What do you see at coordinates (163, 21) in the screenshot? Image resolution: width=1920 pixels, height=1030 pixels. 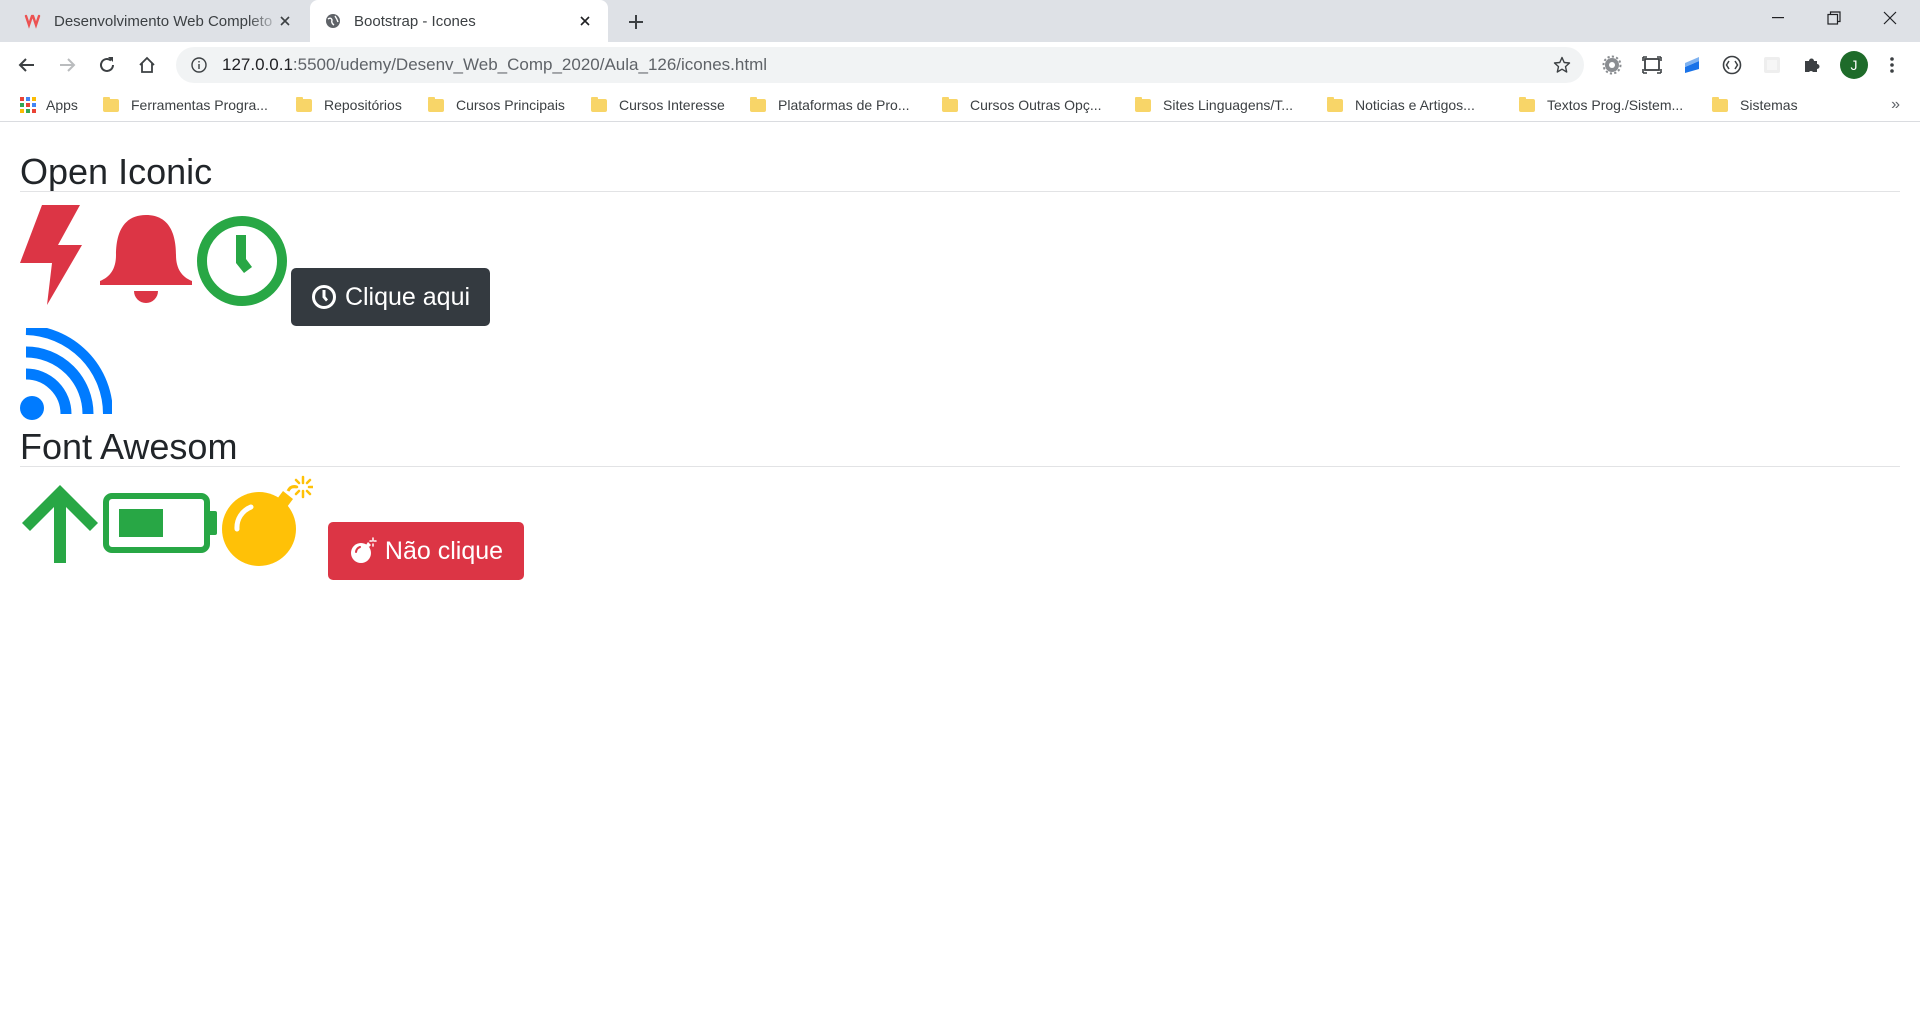 I see `tab-title: Desenvolvimento Web Completo` at bounding box center [163, 21].